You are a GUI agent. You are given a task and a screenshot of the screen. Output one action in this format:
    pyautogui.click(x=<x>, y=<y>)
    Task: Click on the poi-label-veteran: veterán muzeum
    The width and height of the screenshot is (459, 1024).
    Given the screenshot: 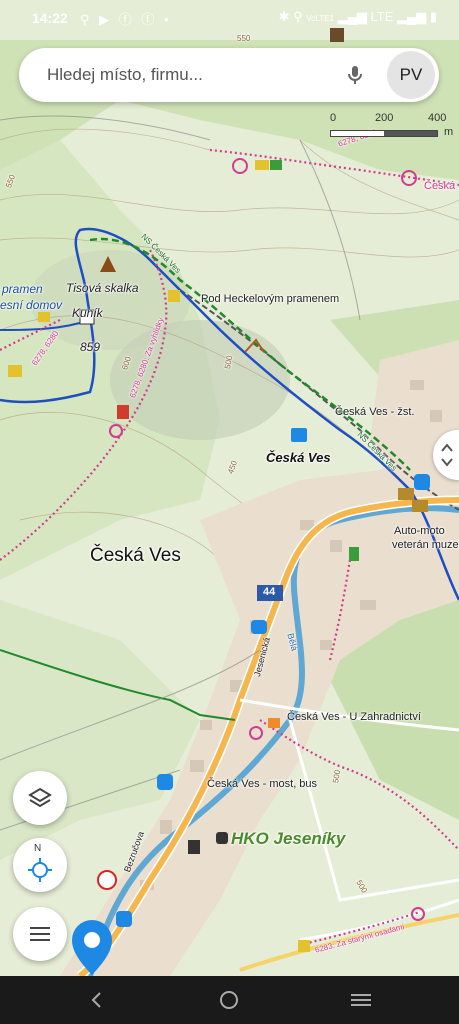 What is the action you would take?
    pyautogui.click(x=425, y=545)
    